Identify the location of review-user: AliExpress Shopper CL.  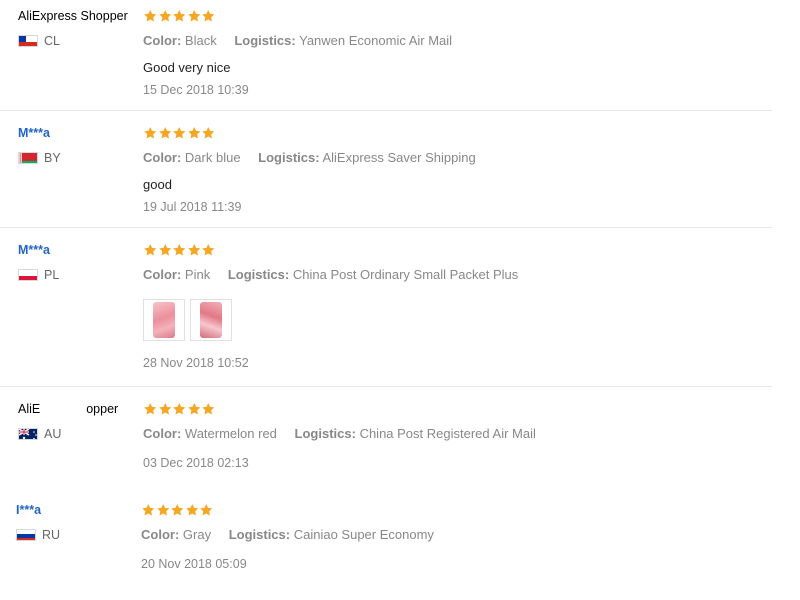
(79, 28).